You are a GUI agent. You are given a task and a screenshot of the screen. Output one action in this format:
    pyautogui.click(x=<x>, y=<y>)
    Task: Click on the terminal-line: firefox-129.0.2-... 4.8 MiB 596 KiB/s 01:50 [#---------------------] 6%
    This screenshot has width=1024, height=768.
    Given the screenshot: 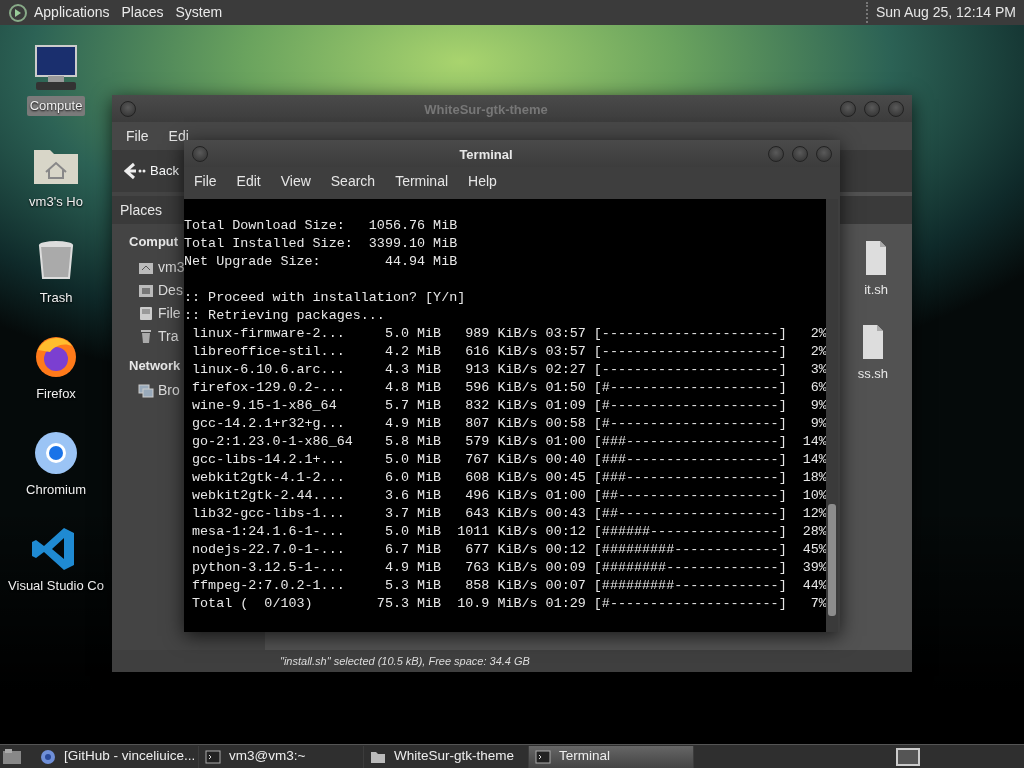 What is the action you would take?
    pyautogui.click(x=508, y=388)
    